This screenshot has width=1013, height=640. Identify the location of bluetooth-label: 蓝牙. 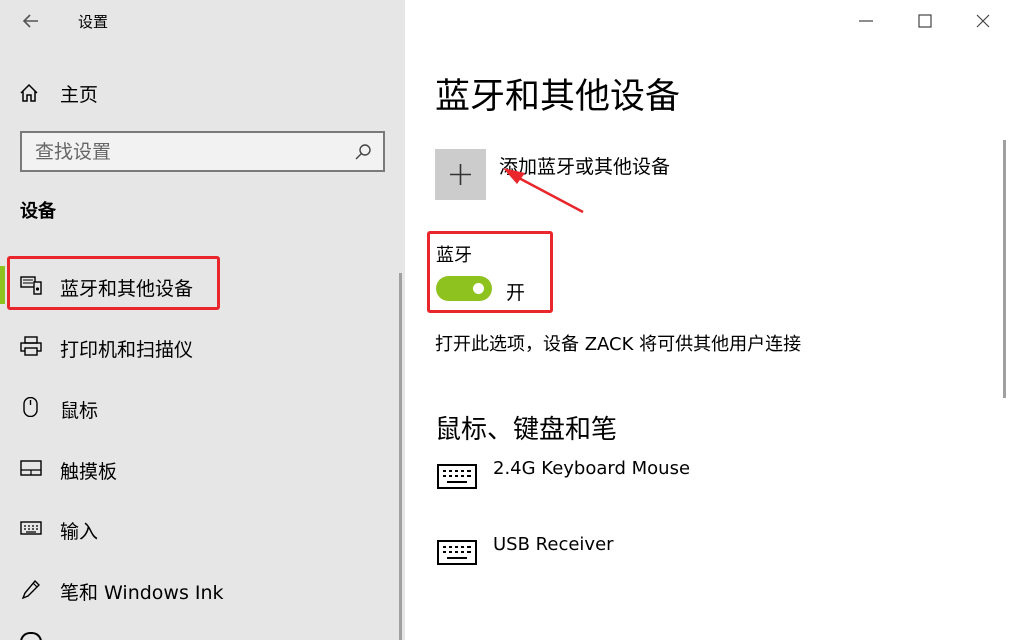
(454, 255).